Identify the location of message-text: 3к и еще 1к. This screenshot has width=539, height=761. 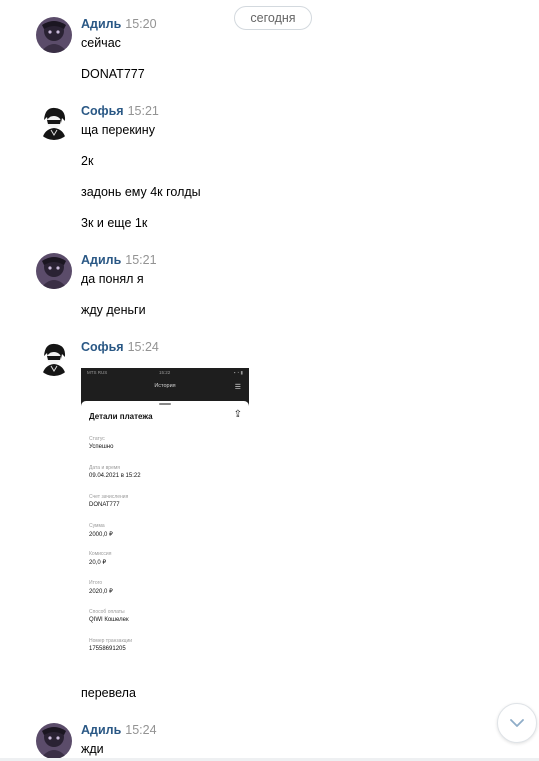
(114, 223).